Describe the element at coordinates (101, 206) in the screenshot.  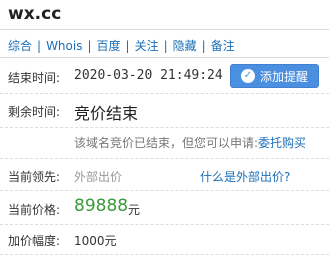
I see `current-price-value: 89888` at that location.